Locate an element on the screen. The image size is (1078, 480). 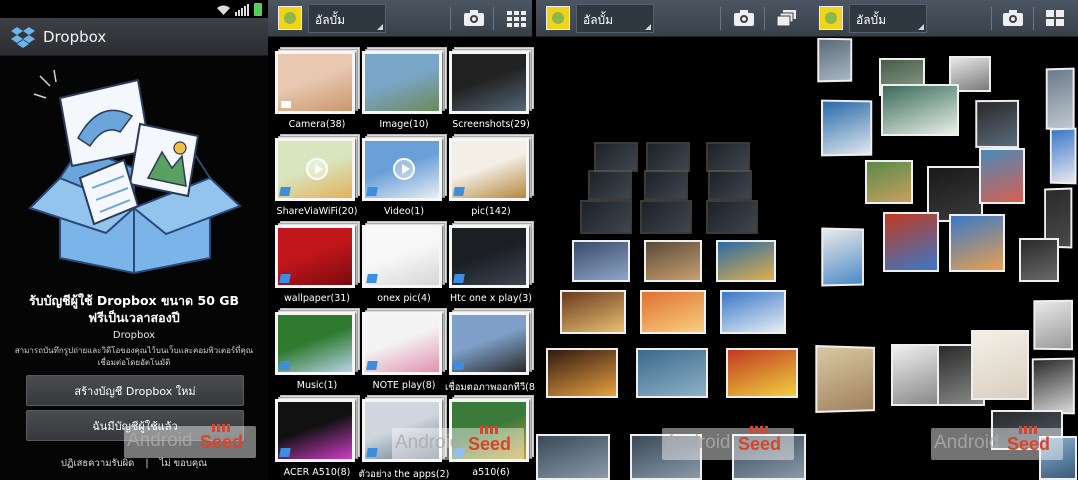
album-label: Image(10) is located at coordinates (404, 124).